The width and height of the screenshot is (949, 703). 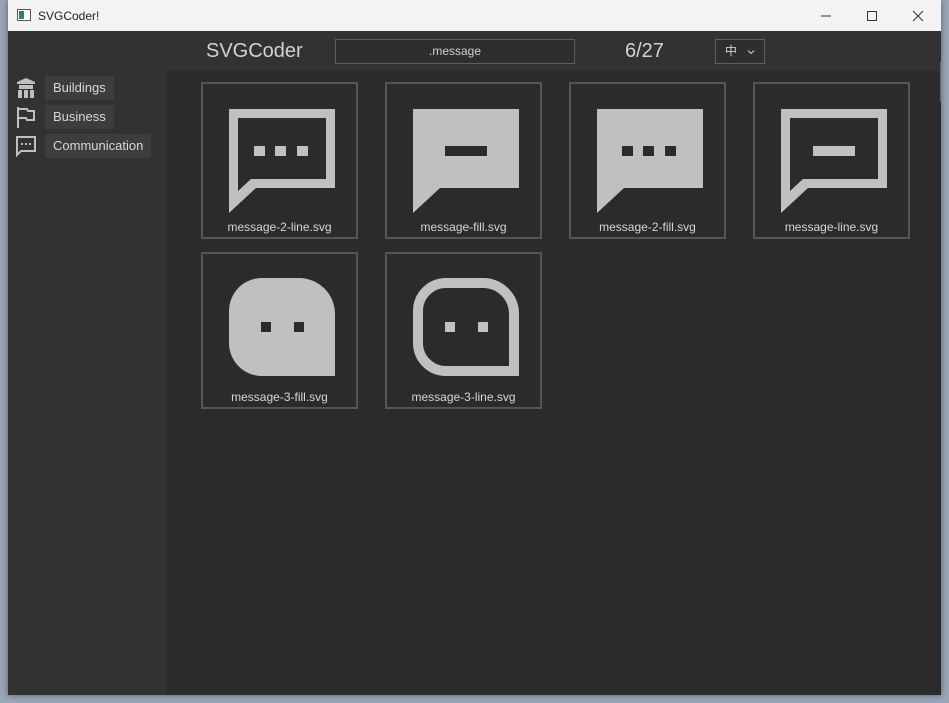 I want to click on icon-file-name: message-2-fill.svg, so click(x=647, y=227).